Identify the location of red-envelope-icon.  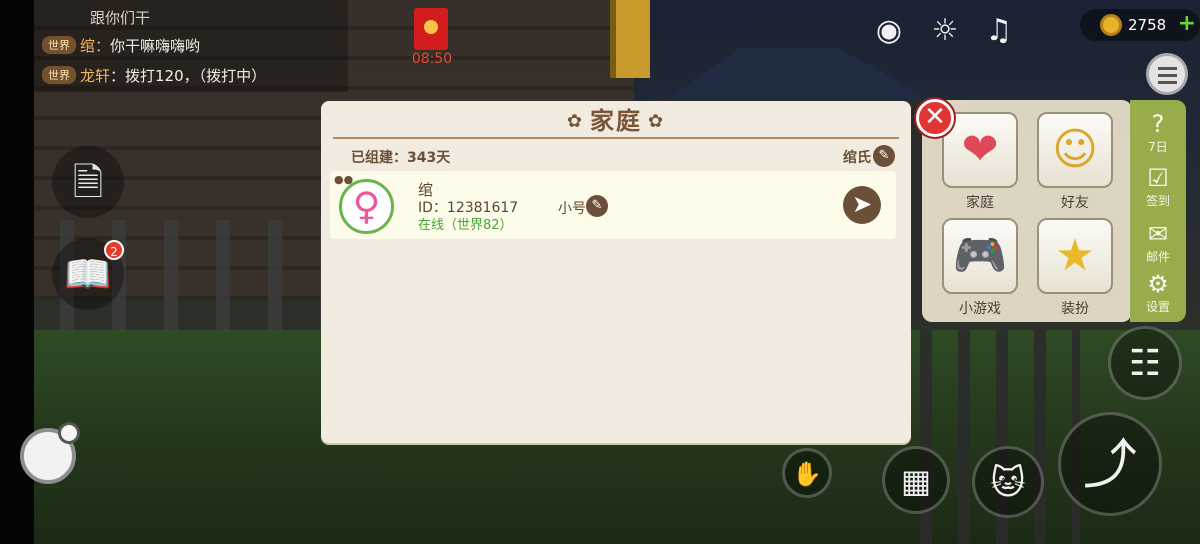
(431, 29).